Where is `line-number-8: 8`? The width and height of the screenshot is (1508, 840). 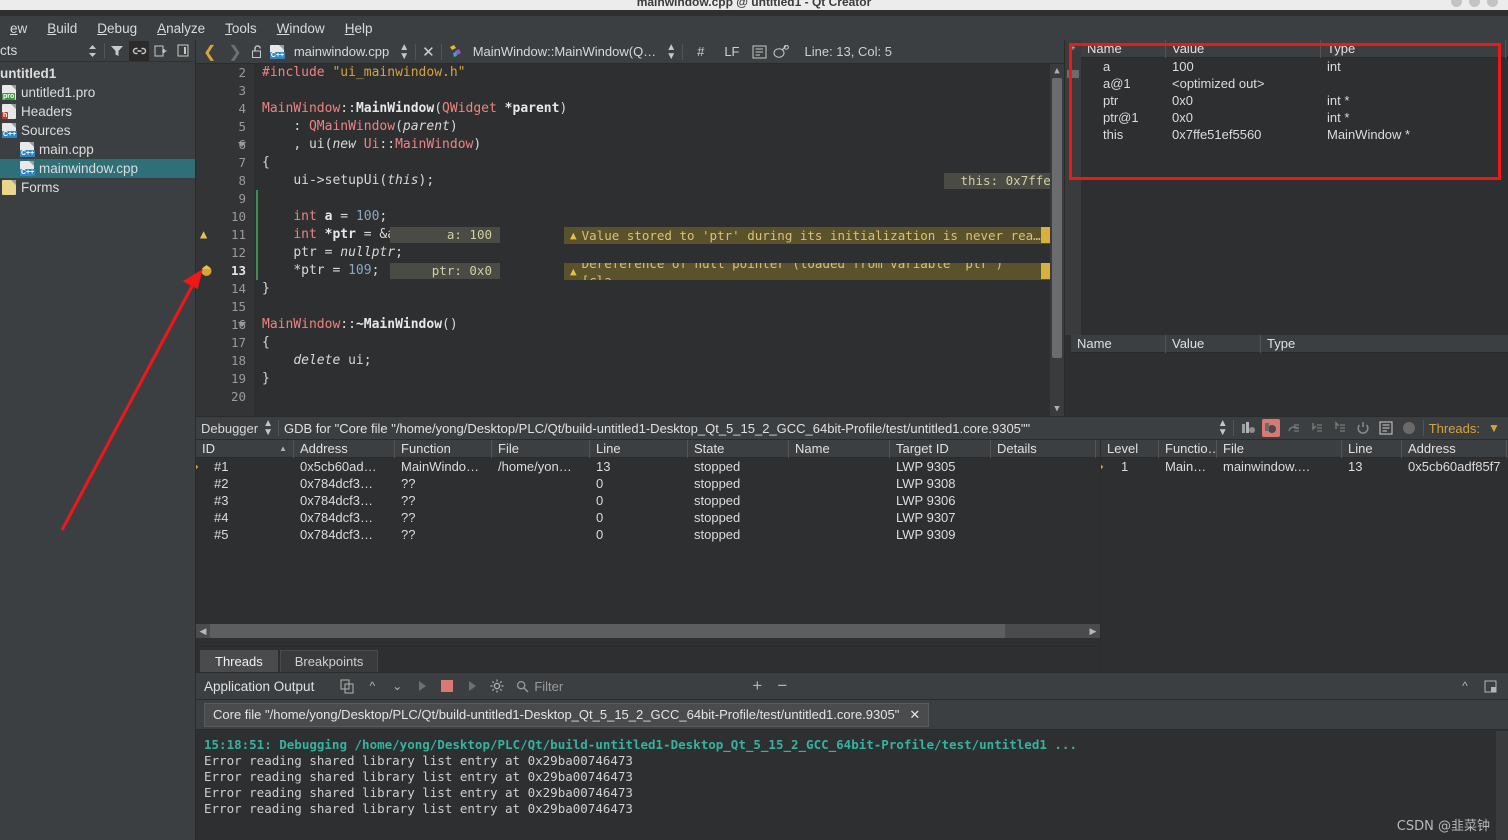 line-number-8: 8 is located at coordinates (225, 181).